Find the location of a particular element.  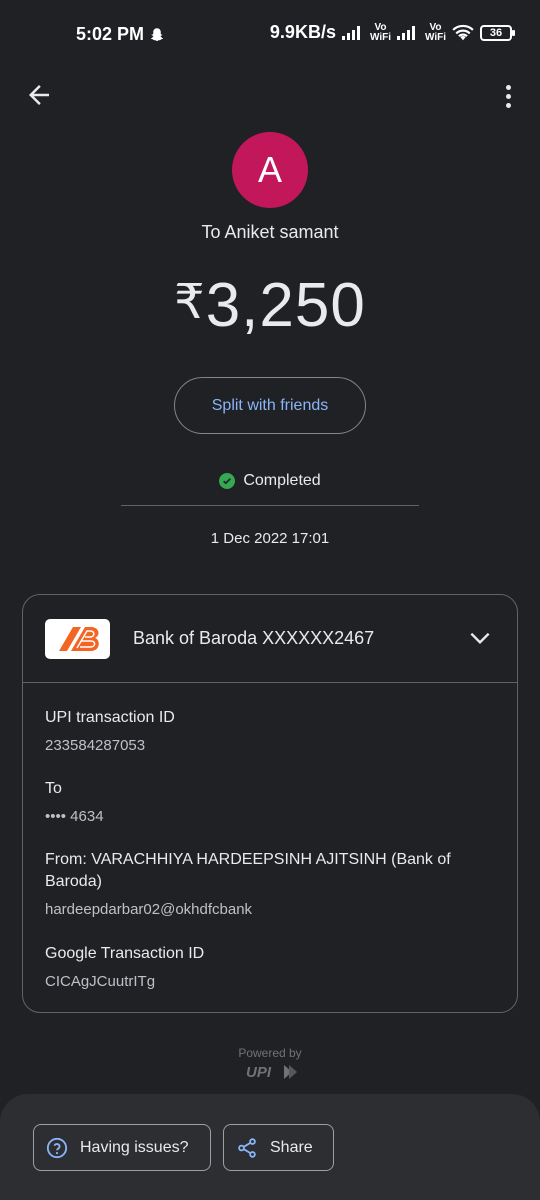

more-options-button is located at coordinates (508, 96).